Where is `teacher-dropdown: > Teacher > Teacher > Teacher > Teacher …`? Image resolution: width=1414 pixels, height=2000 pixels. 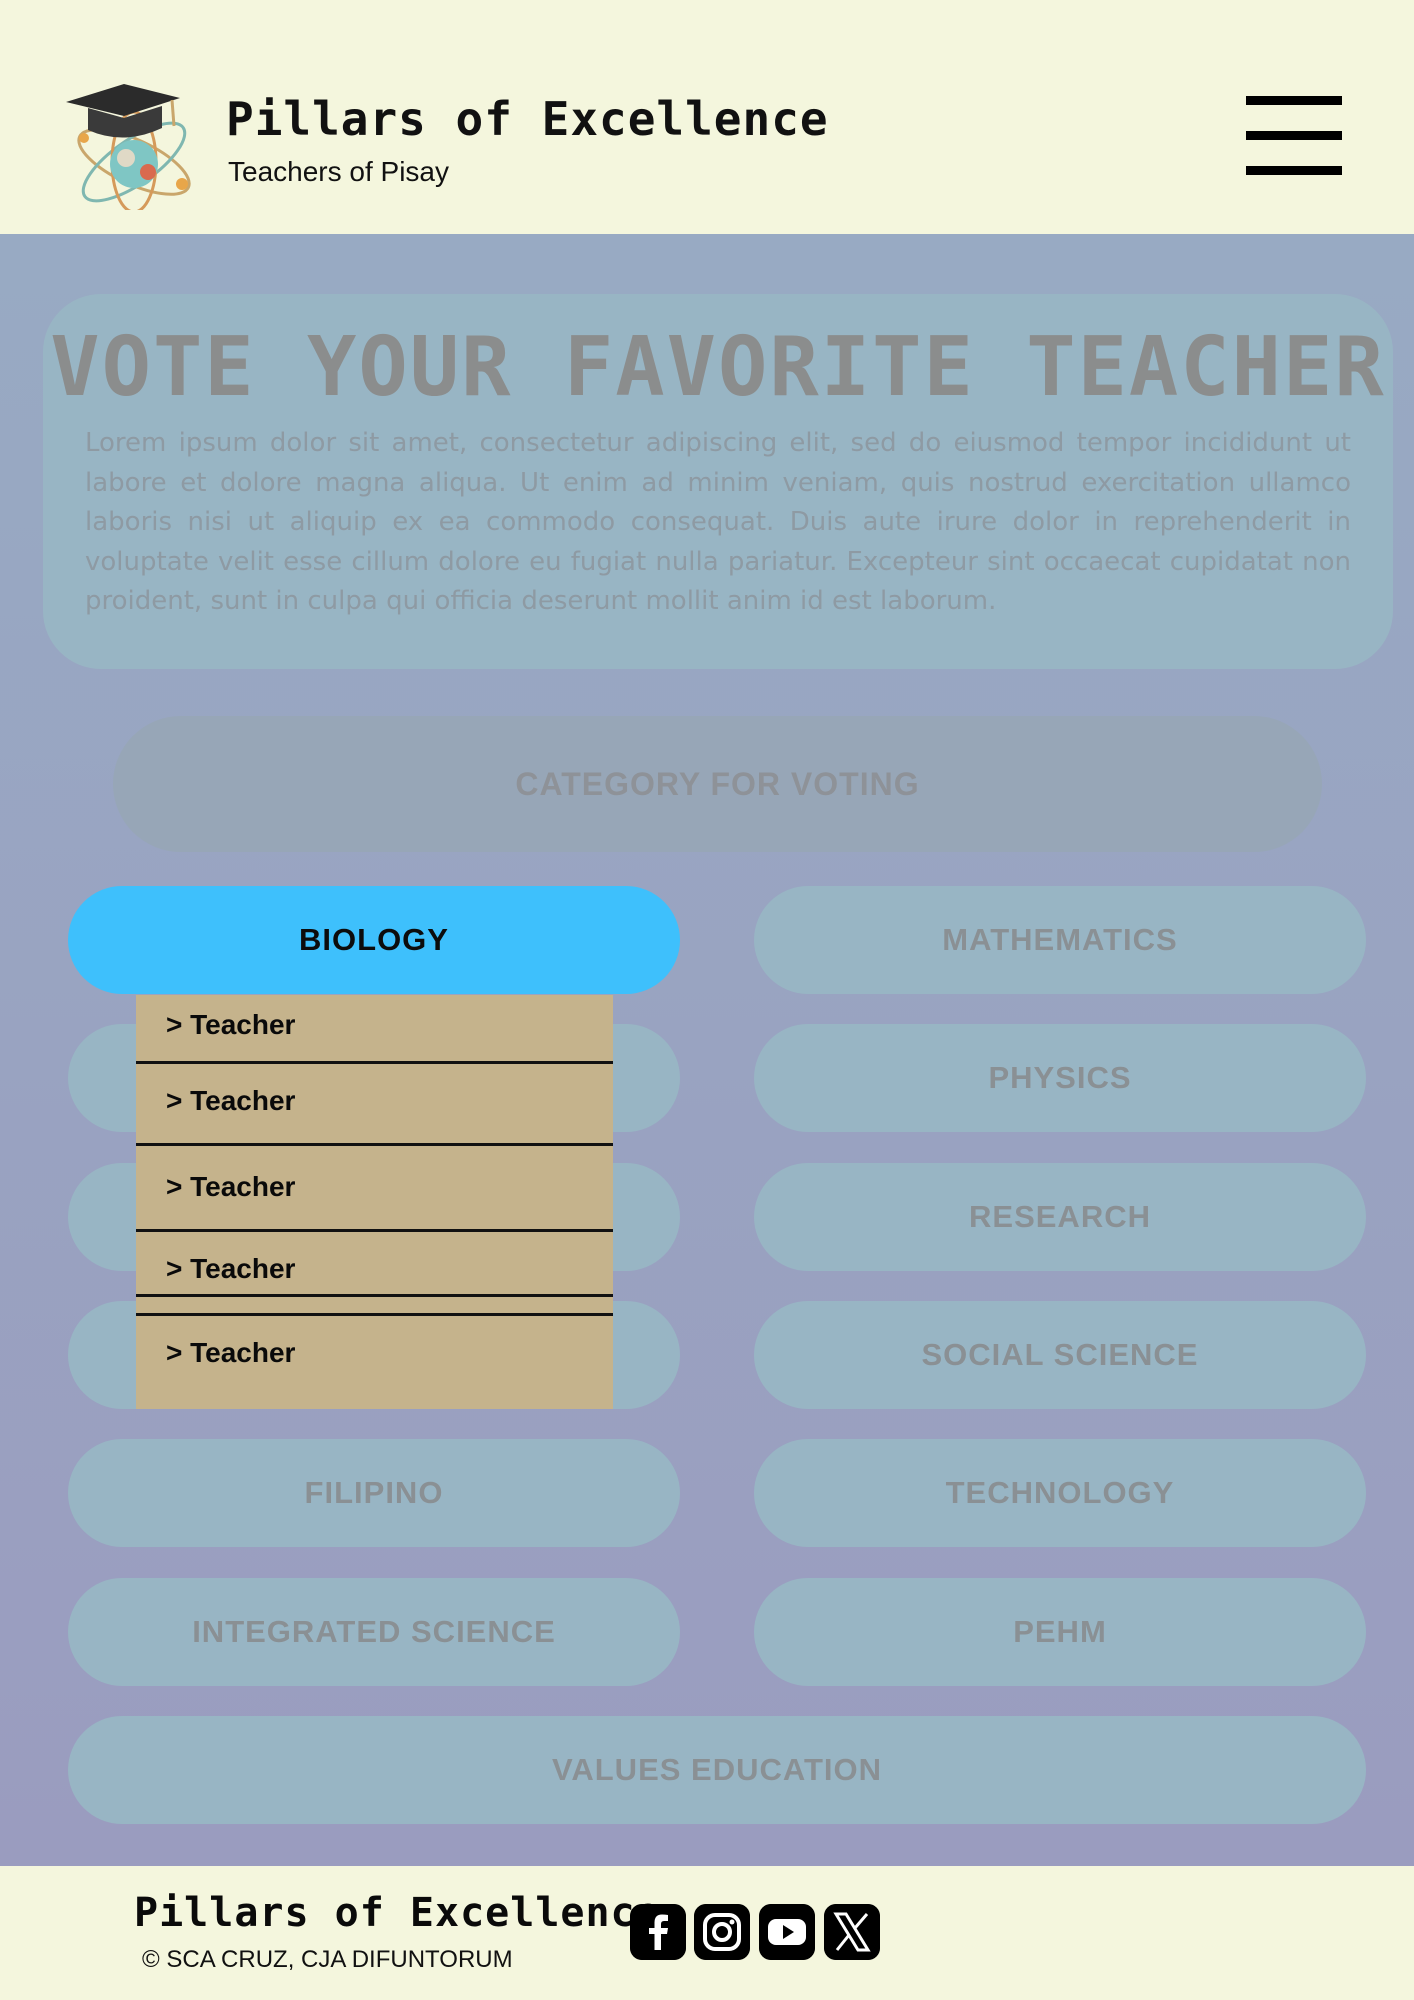 teacher-dropdown: > Teacher > Teacher > Teacher > Teacher … is located at coordinates (374, 1202).